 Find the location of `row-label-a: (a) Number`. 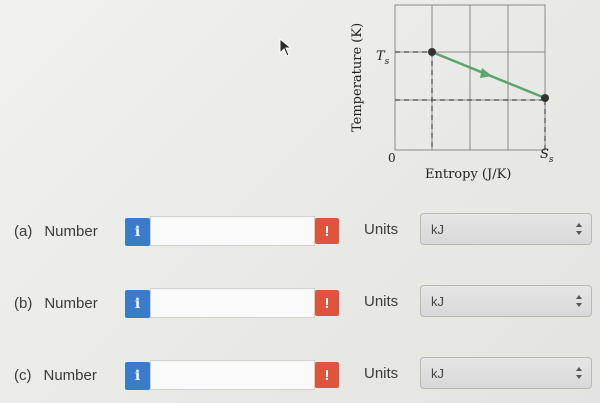

row-label-a: (a) Number is located at coordinates (56, 231).